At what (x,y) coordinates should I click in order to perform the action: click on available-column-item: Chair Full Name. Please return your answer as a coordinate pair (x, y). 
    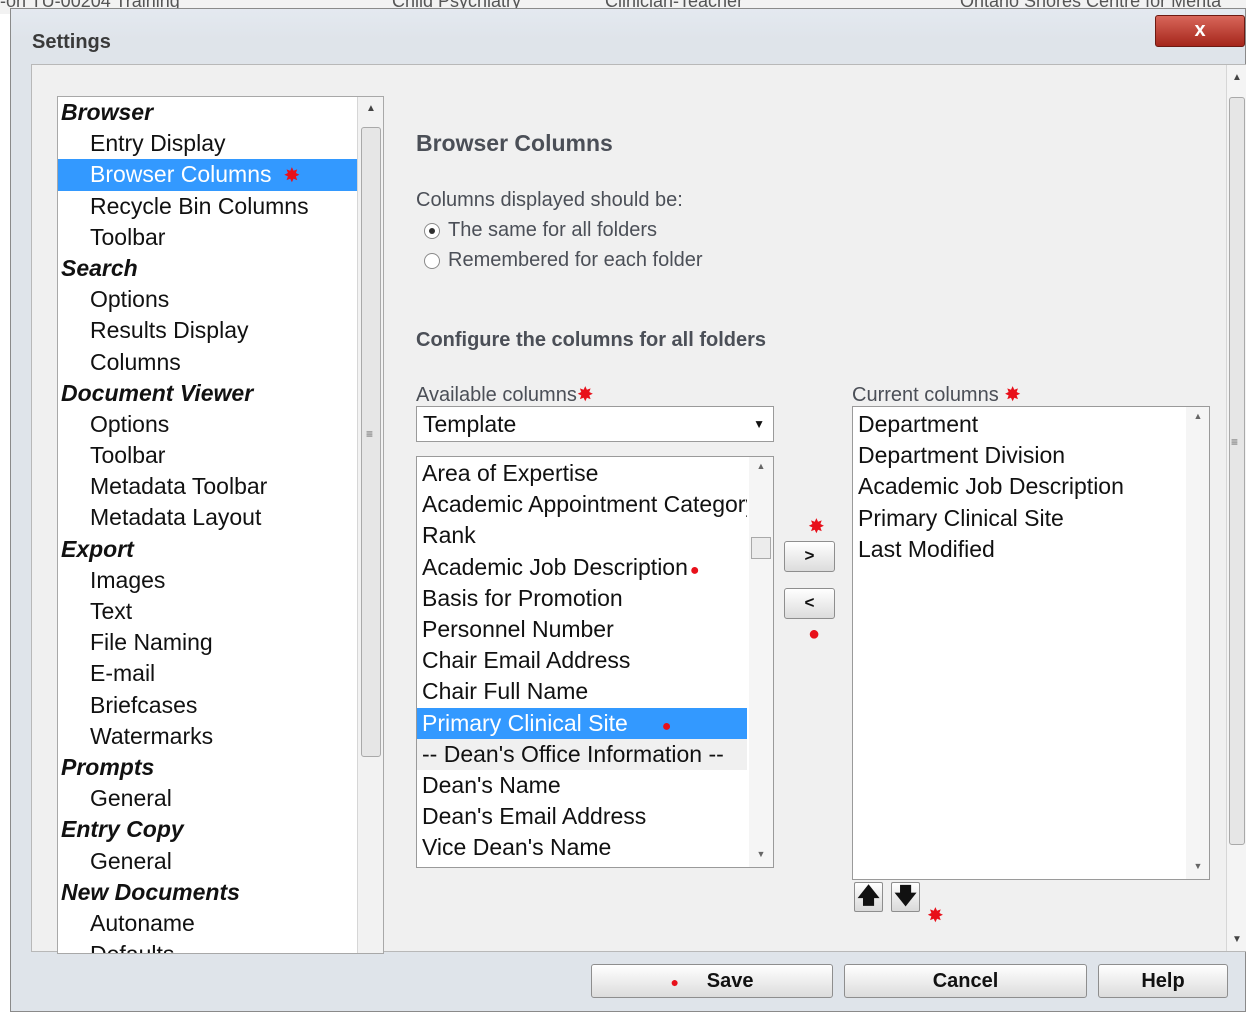
    Looking at the image, I should click on (582, 691).